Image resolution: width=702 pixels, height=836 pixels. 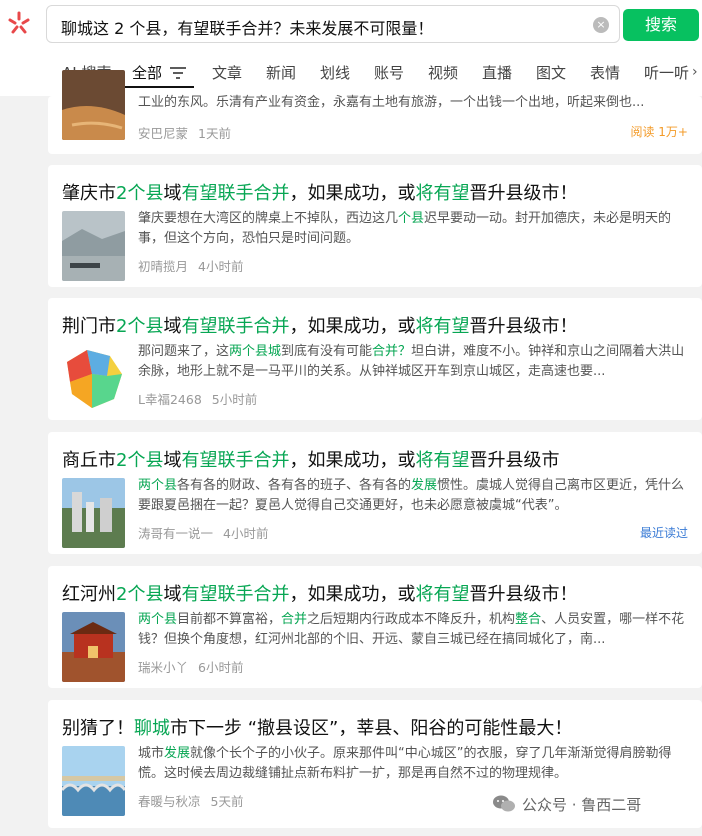 I want to click on article-meta: L幸福2468 5小时前, so click(x=197, y=398).